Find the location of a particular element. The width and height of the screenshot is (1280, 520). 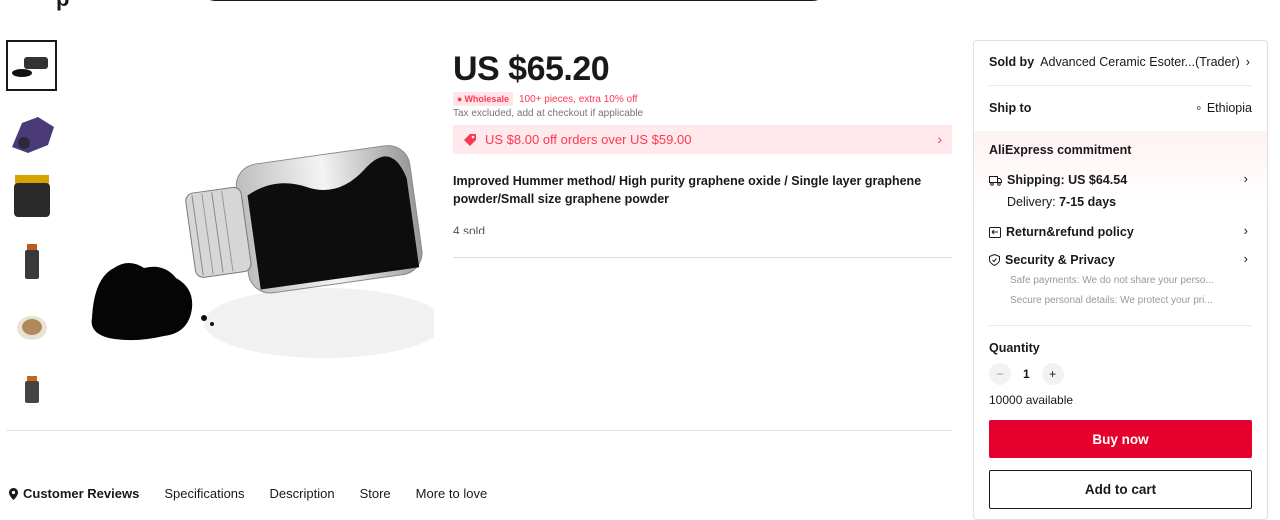

wholesale-badge: ● Wholesale is located at coordinates (483, 99).